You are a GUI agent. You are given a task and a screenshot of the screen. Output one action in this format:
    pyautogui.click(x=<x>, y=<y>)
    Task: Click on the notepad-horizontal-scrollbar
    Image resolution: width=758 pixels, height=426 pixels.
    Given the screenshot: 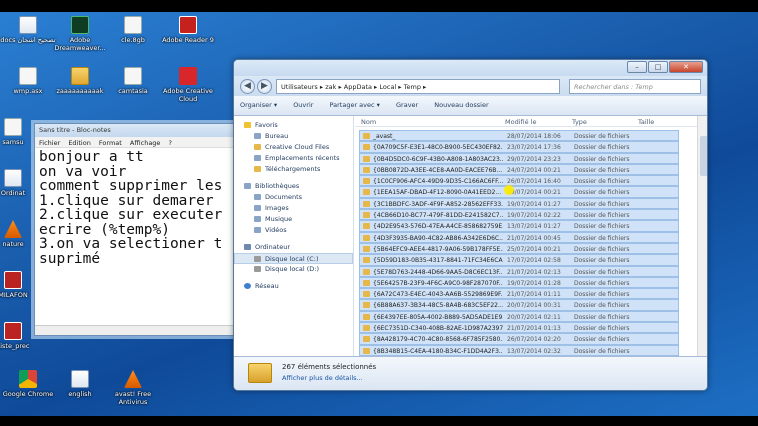 What is the action you would take?
    pyautogui.click(x=139, y=330)
    